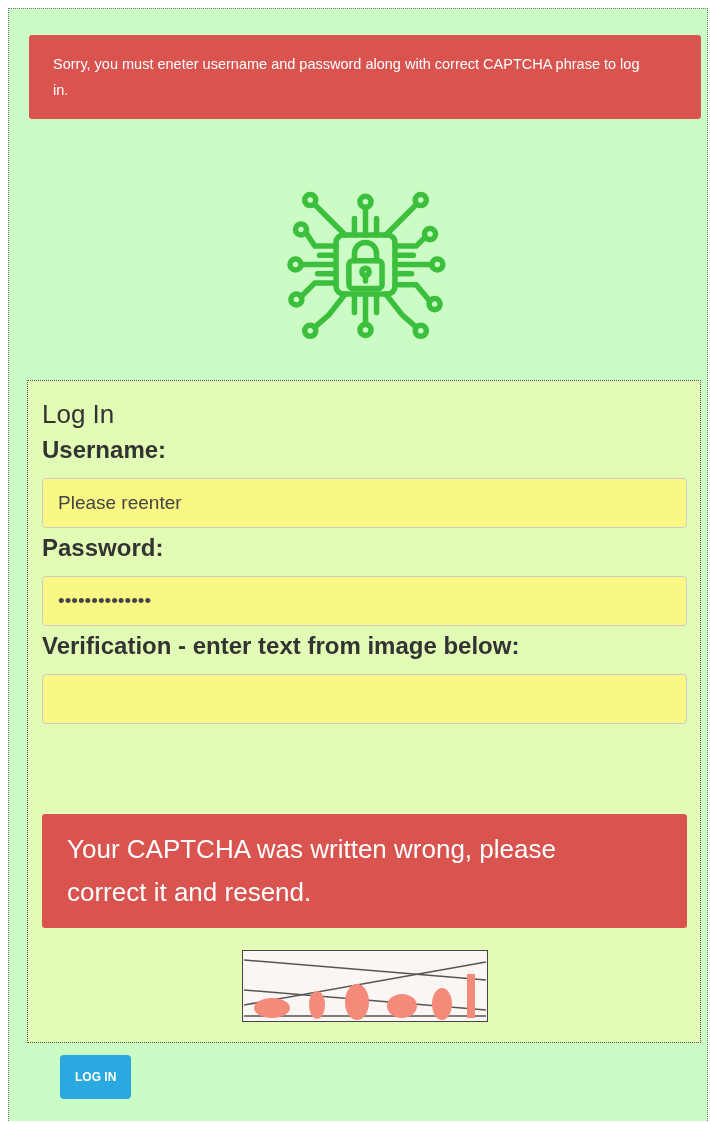 This screenshot has height=1122, width=710. Describe the element at coordinates (364, 503) in the screenshot. I see `input-field: Please reenter` at that location.